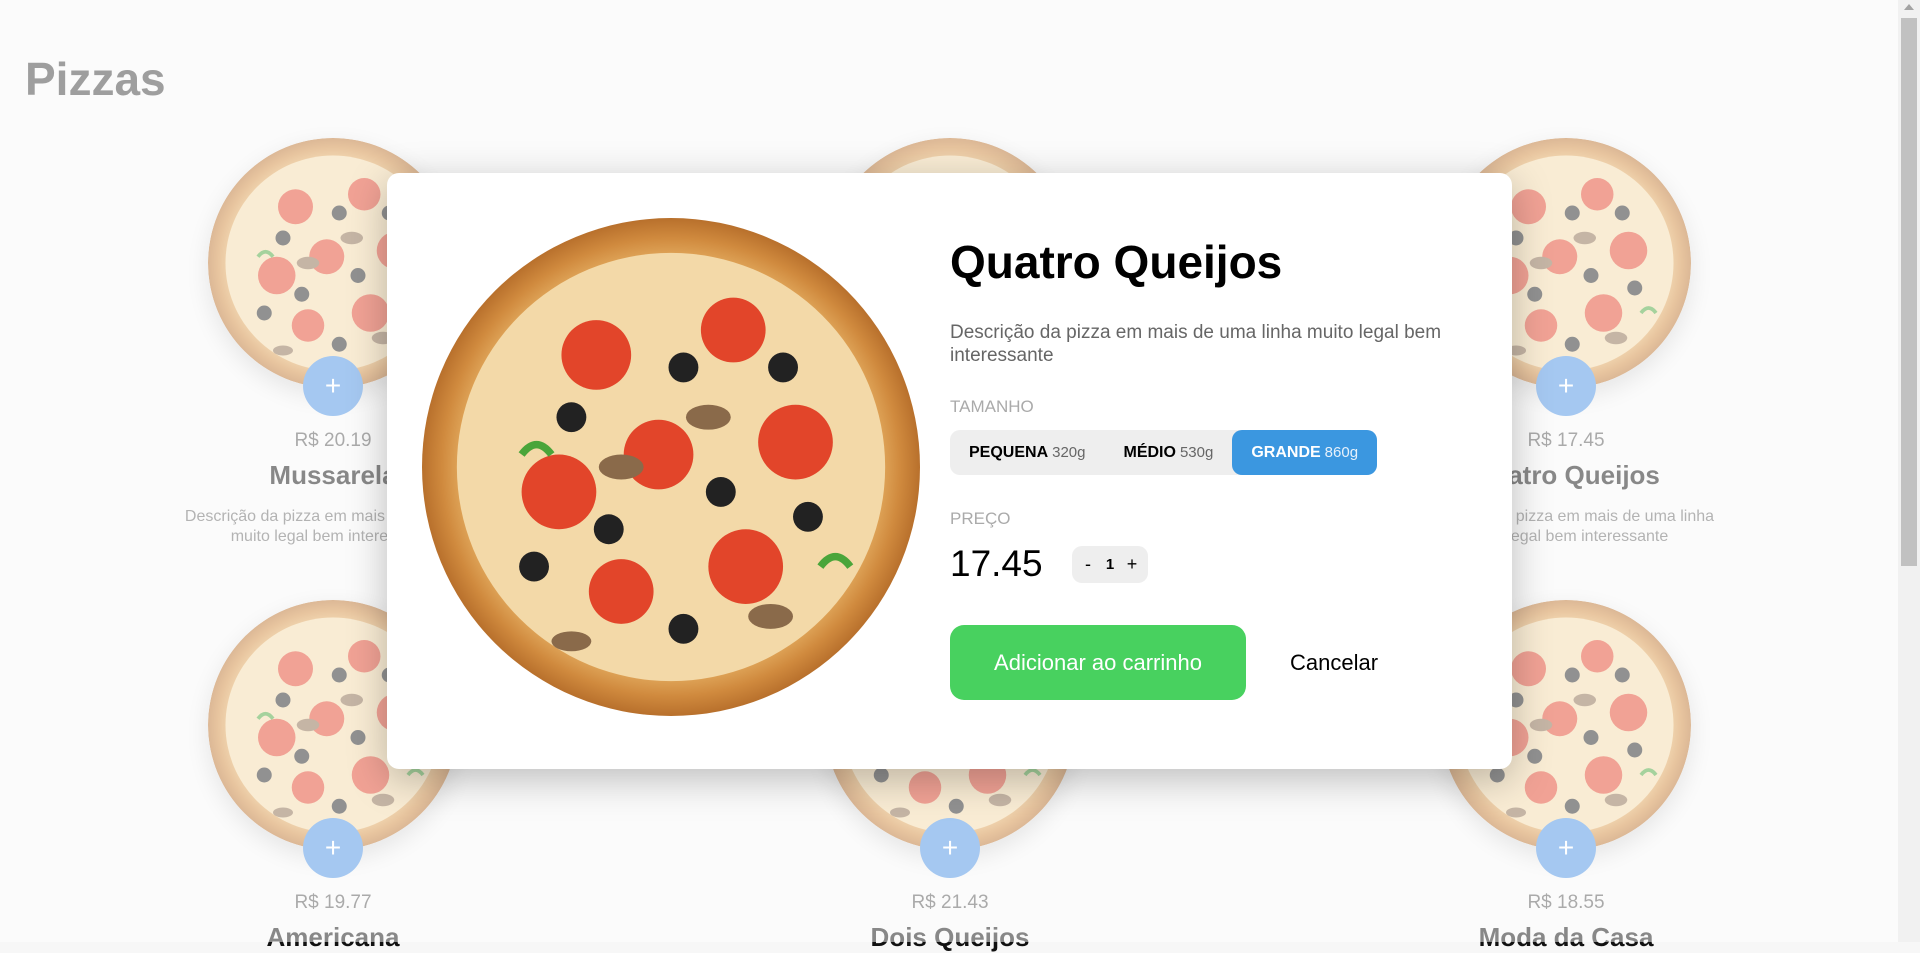 The width and height of the screenshot is (1920, 953). Describe the element at coordinates (1088, 564) in the screenshot. I see `quantity-decrease-button: -` at that location.